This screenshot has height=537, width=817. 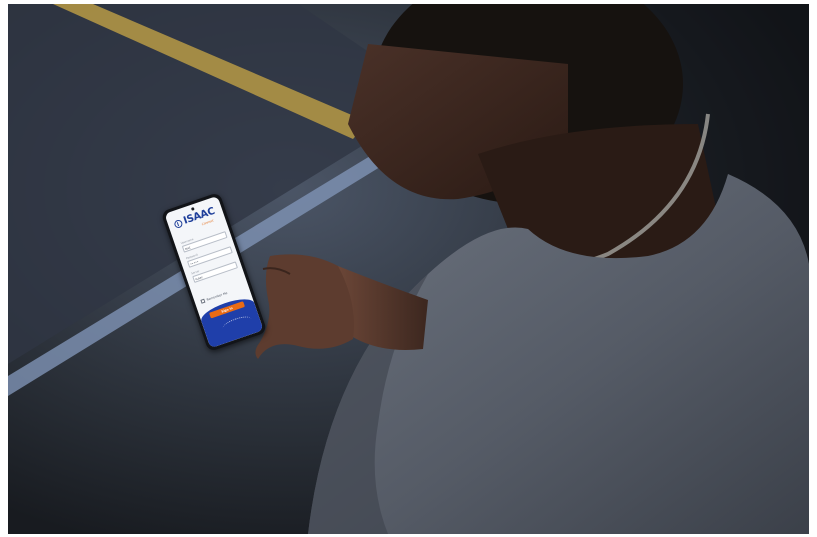 What do you see at coordinates (192, 209) in the screenshot?
I see `front-camera` at bounding box center [192, 209].